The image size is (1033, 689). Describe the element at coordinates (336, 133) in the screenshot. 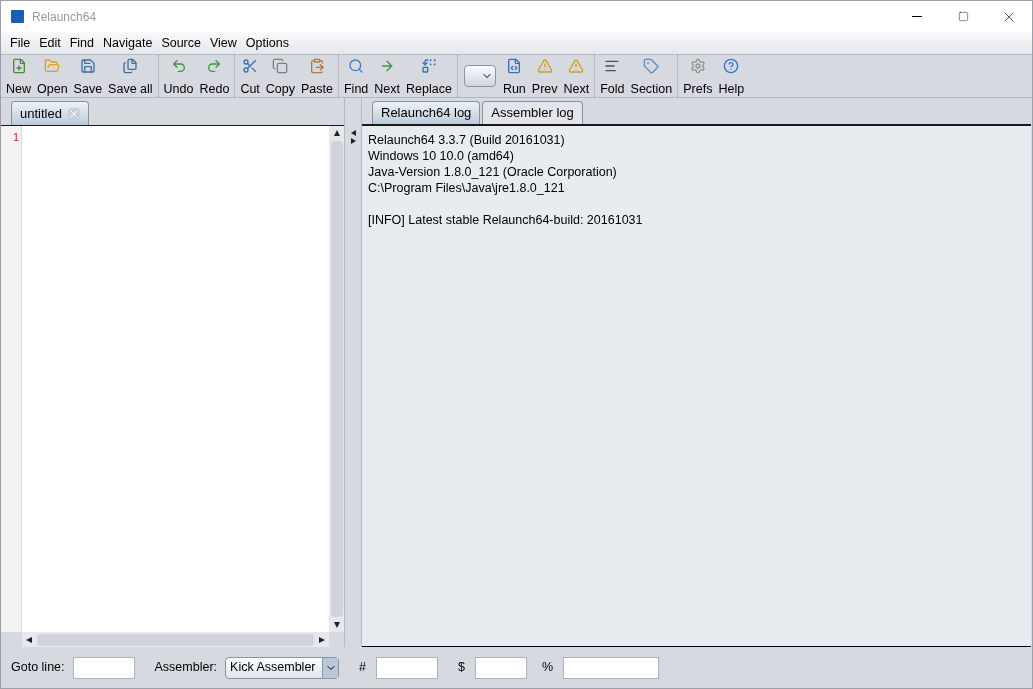

I see `scroll-up-icon` at that location.